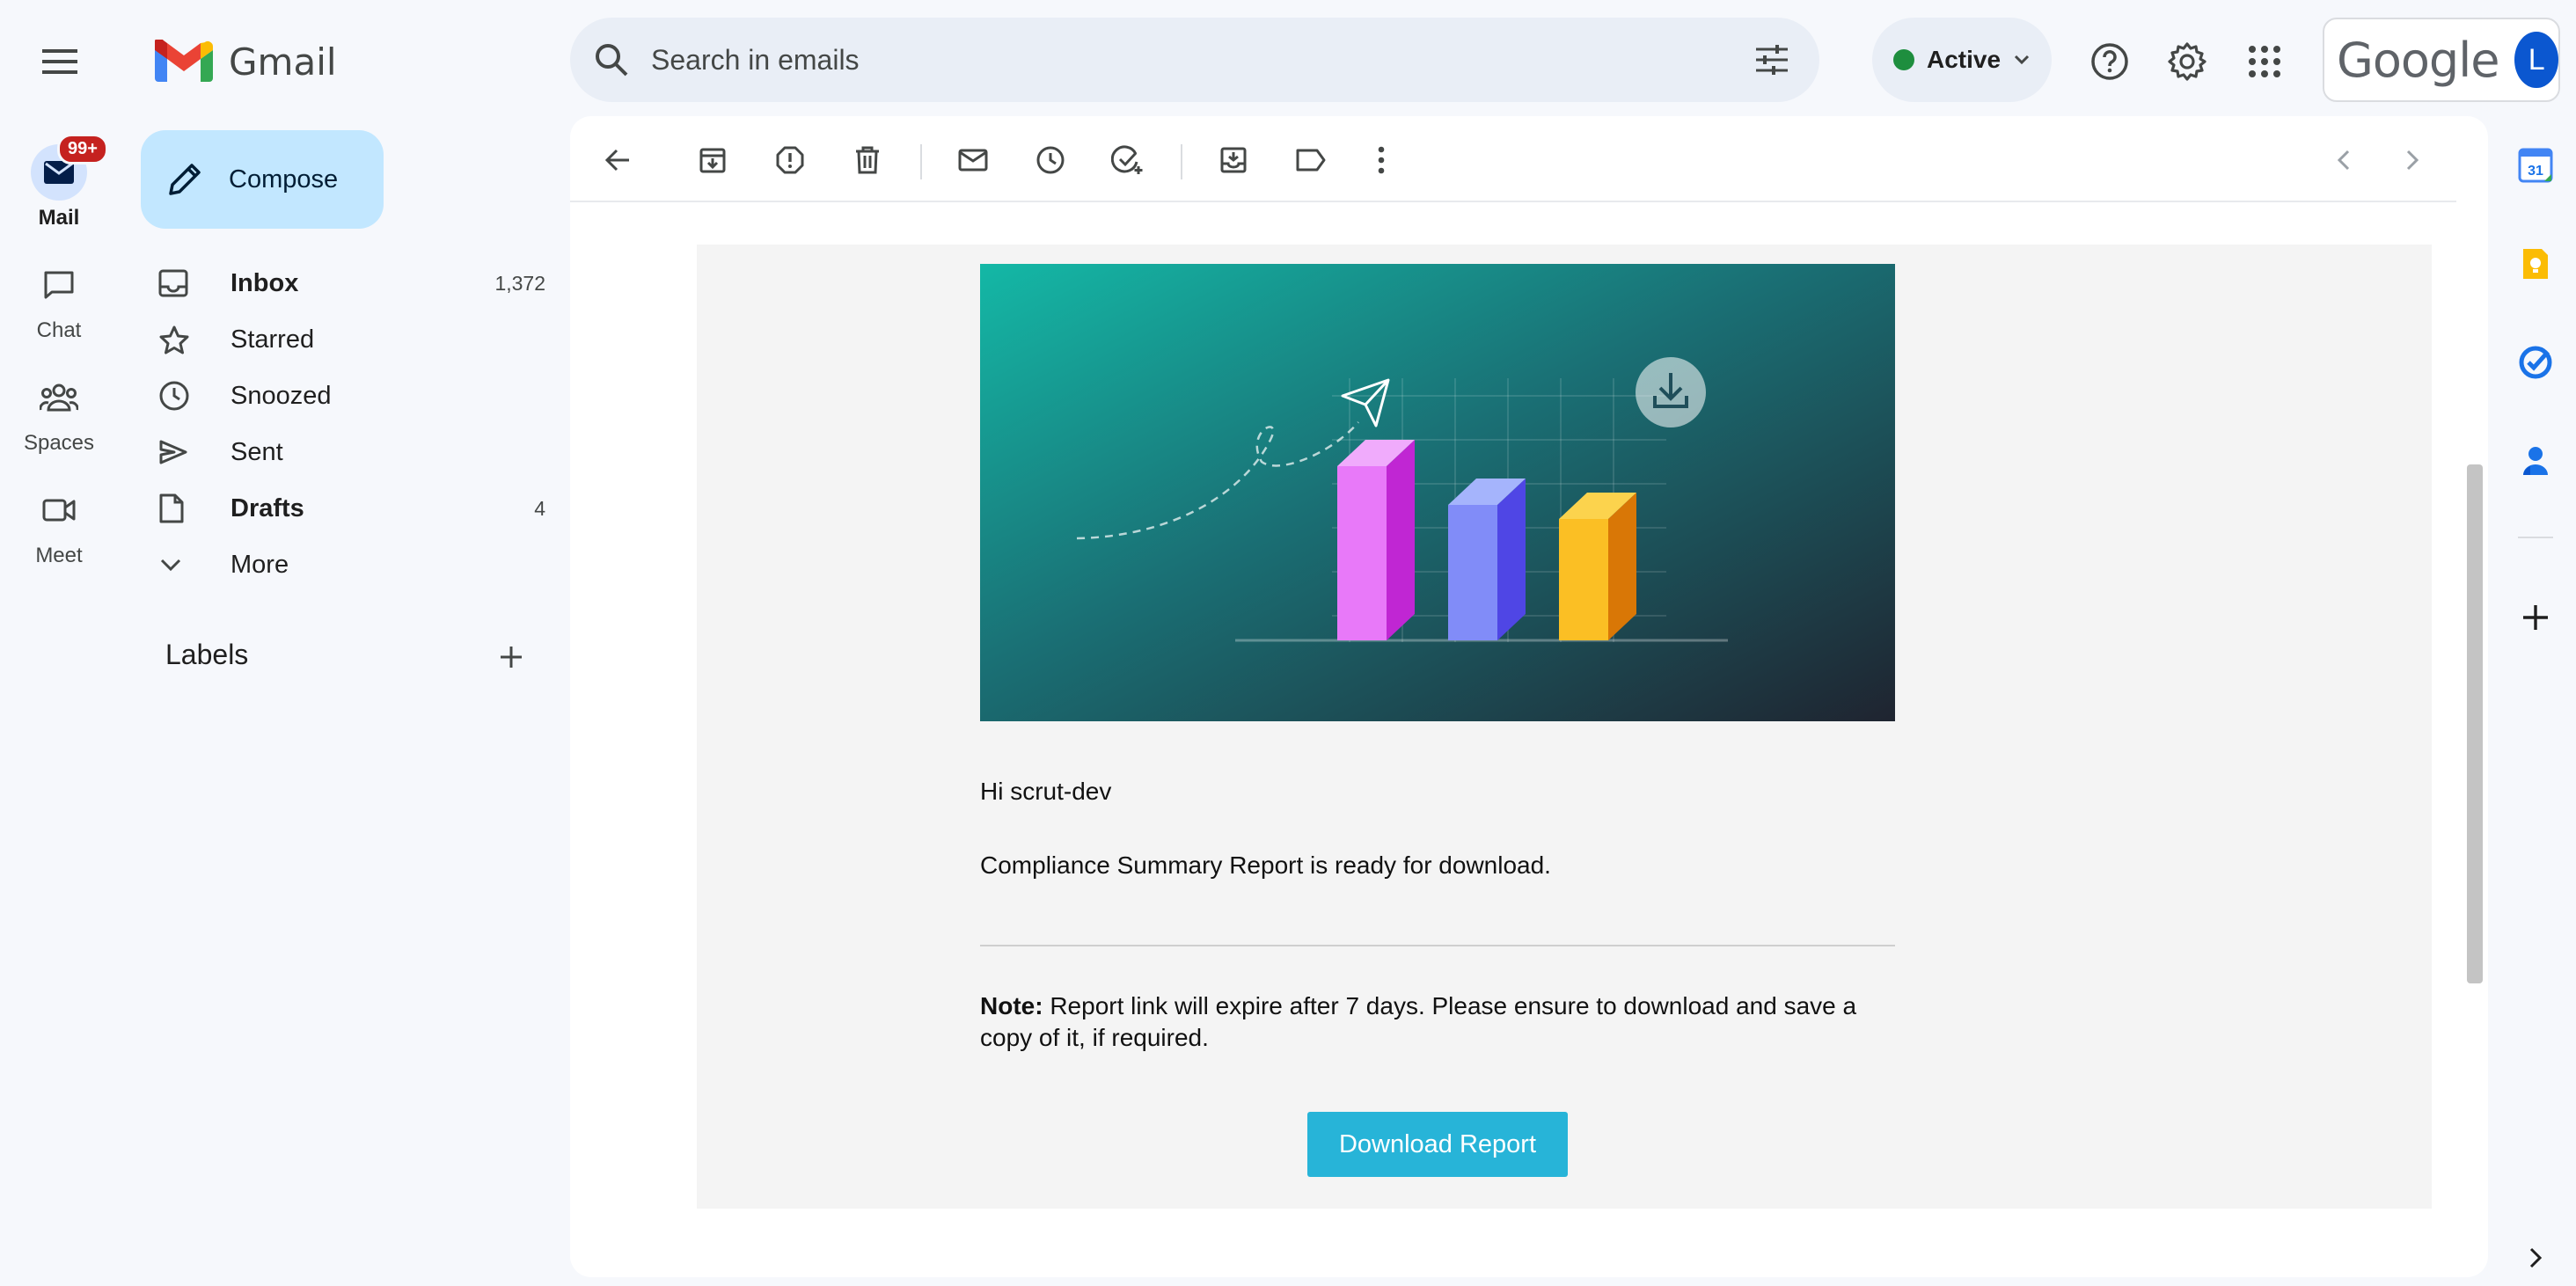 This screenshot has width=2576, height=1286. What do you see at coordinates (1437, 945) in the screenshot?
I see `email-divider` at bounding box center [1437, 945].